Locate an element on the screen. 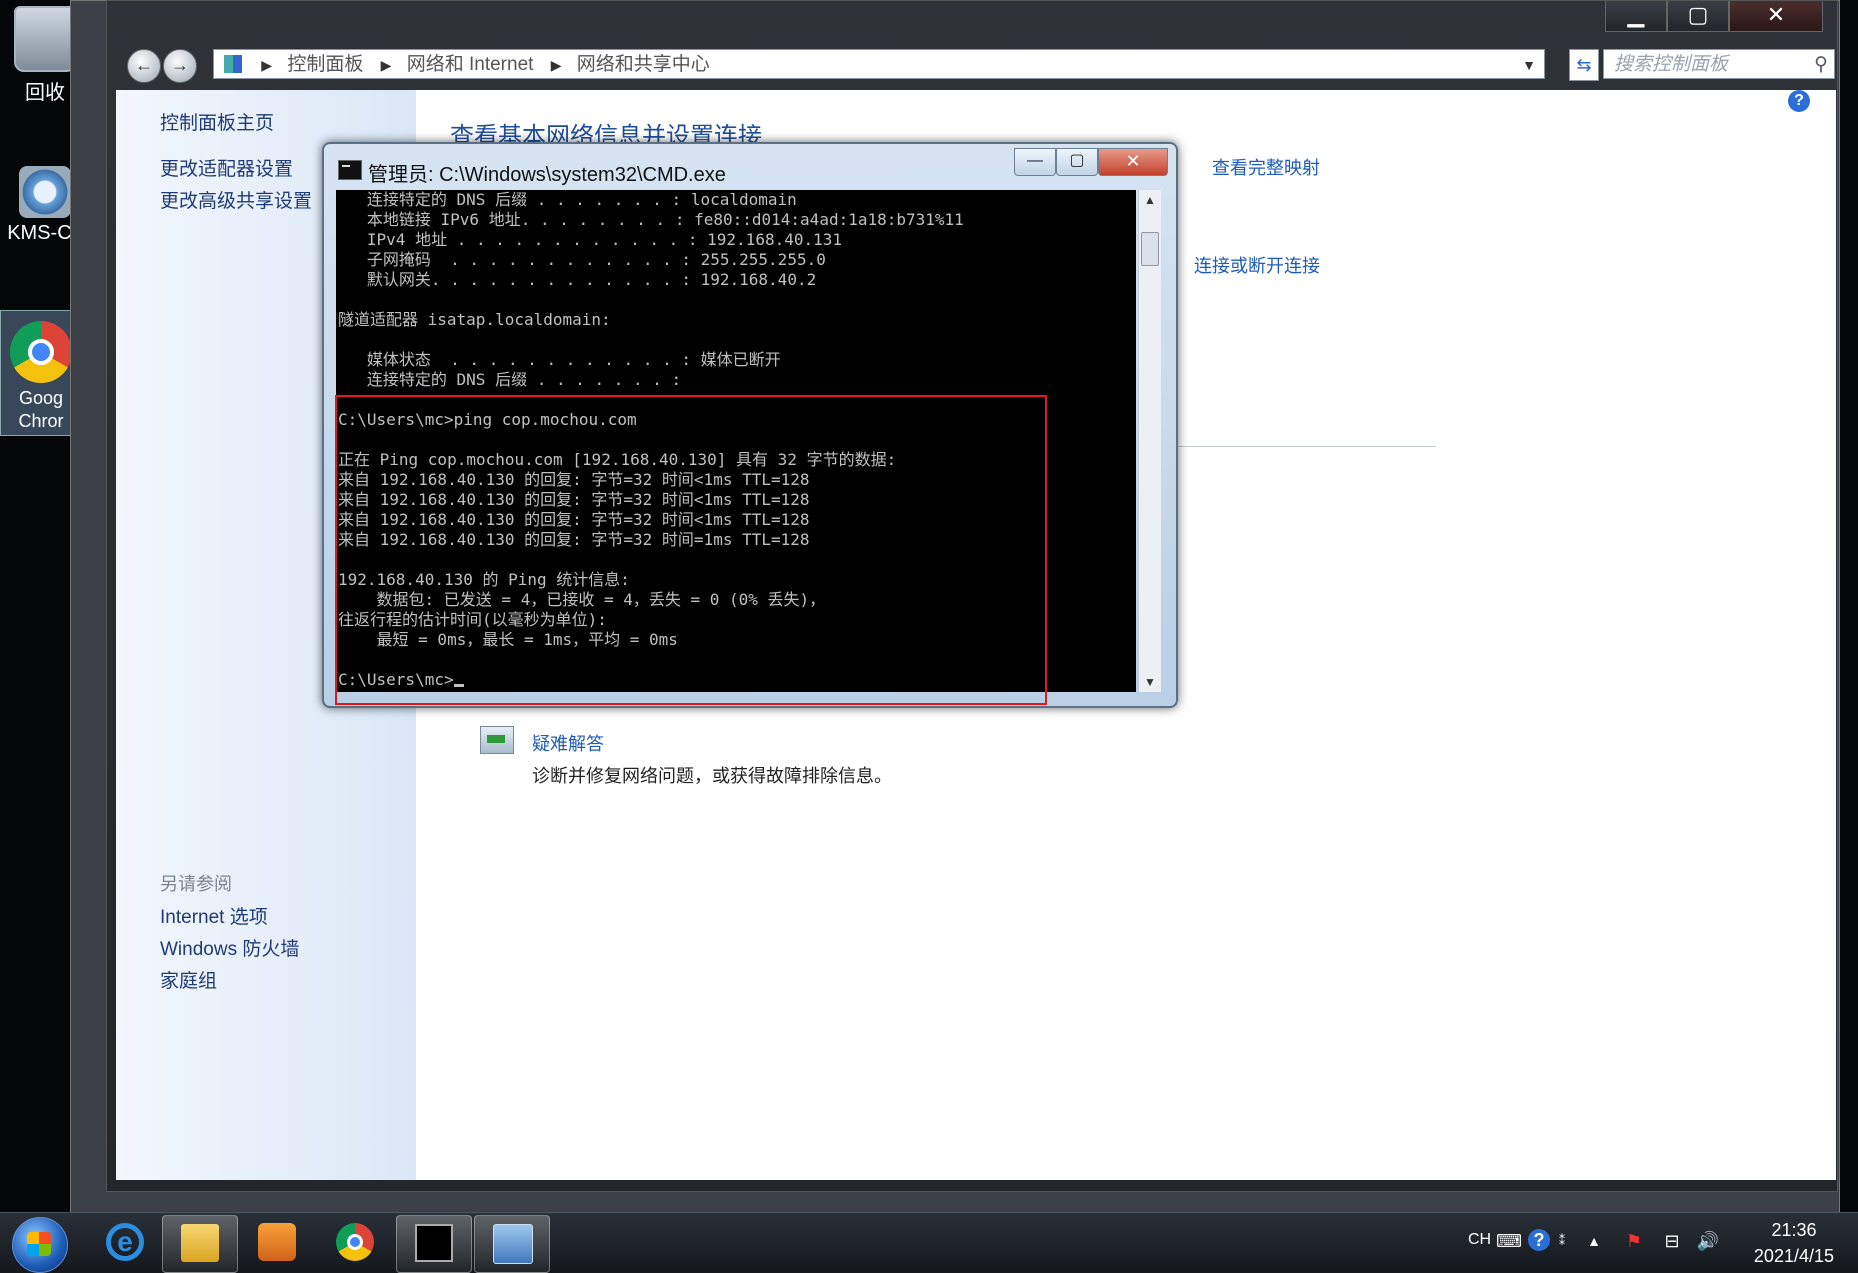 This screenshot has height=1273, width=1858. ie-icon: e is located at coordinates (125, 1242).